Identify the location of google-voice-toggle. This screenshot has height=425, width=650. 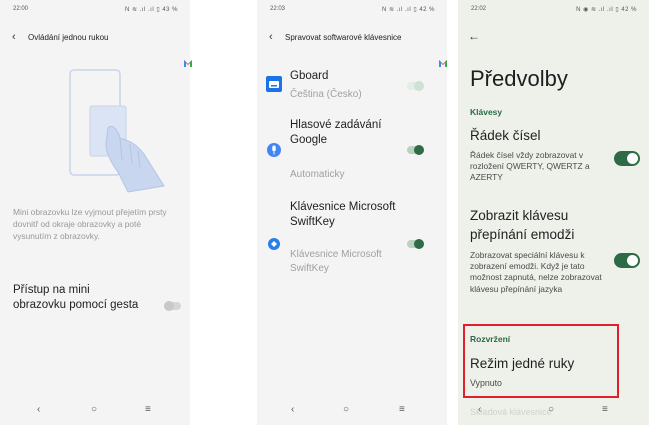
(415, 150).